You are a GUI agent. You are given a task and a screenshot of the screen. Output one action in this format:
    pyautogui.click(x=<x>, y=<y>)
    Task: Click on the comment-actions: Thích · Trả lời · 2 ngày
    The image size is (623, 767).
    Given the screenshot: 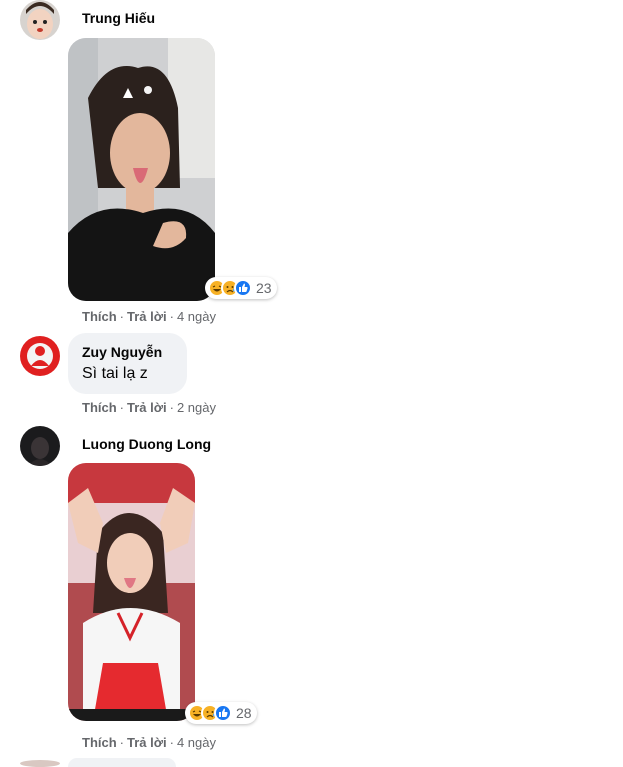 What is the action you would take?
    pyautogui.click(x=149, y=407)
    